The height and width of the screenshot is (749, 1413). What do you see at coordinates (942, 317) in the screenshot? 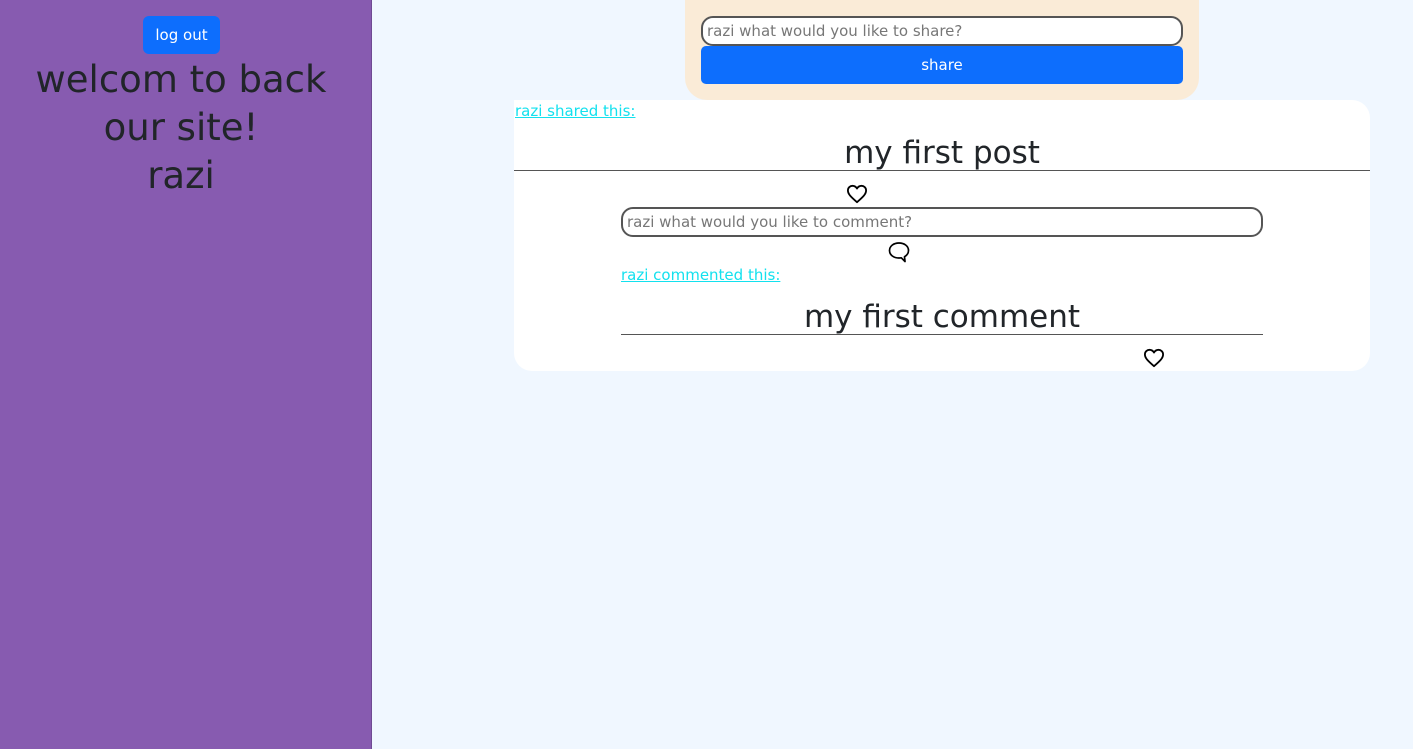
I see `comment-text: my first comment` at bounding box center [942, 317].